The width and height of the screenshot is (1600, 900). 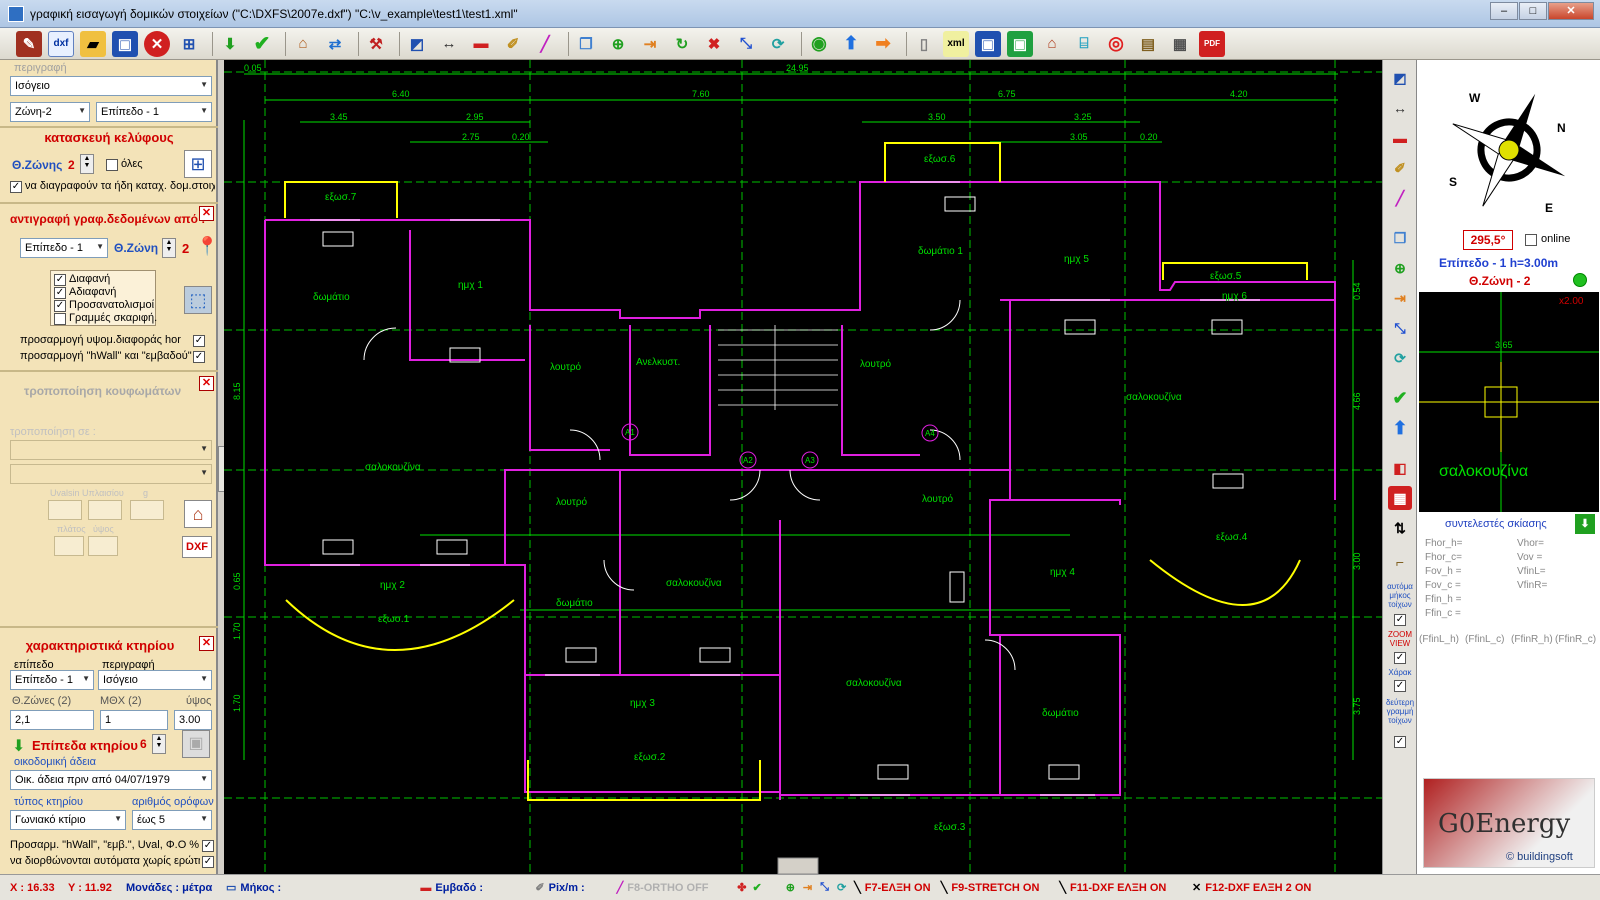 I want to click on refresh-icon: ↻, so click(x=682, y=44).